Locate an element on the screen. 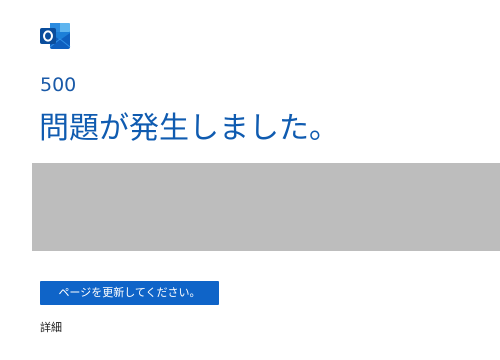 The image size is (500, 360). page-title: 問題が発生しました。 is located at coordinates (189, 128).